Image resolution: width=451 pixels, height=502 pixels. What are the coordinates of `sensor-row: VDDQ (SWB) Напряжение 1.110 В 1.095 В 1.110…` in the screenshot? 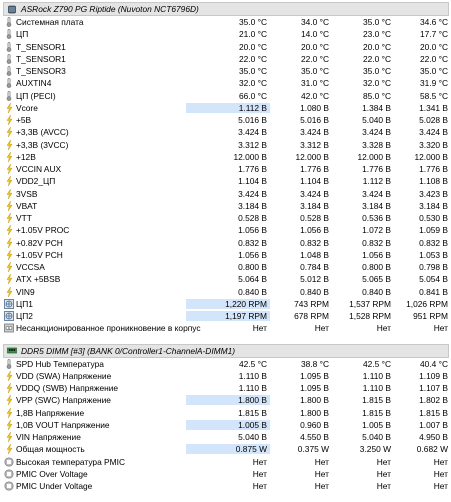 It's located at (225, 388).